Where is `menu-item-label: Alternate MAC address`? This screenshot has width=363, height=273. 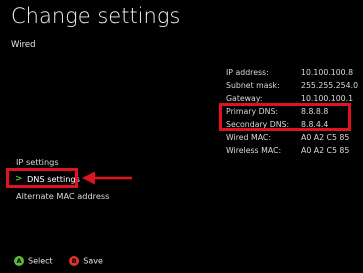
menu-item-label: Alternate MAC address is located at coordinates (63, 196).